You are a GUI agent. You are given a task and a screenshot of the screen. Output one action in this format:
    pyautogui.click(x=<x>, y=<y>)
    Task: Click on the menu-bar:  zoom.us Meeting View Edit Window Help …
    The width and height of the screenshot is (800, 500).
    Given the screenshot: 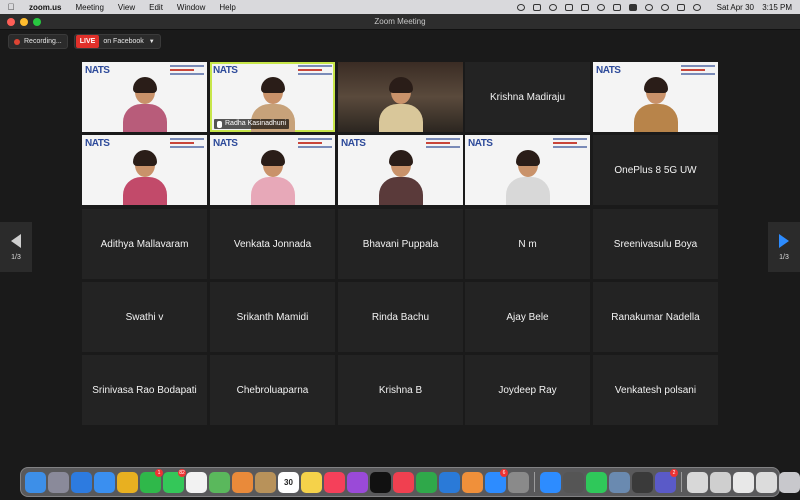 What is the action you would take?
    pyautogui.click(x=400, y=7)
    